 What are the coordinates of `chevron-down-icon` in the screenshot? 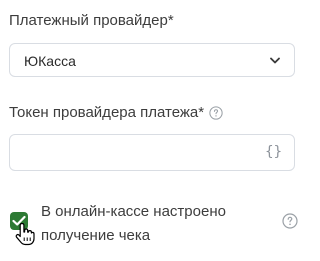 It's located at (275, 60).